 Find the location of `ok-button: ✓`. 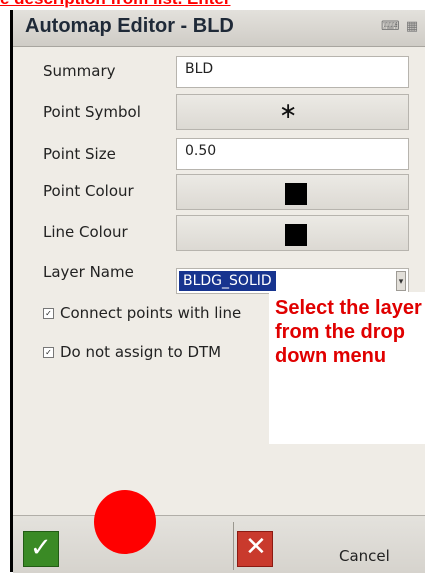

ok-button: ✓ is located at coordinates (41, 549).